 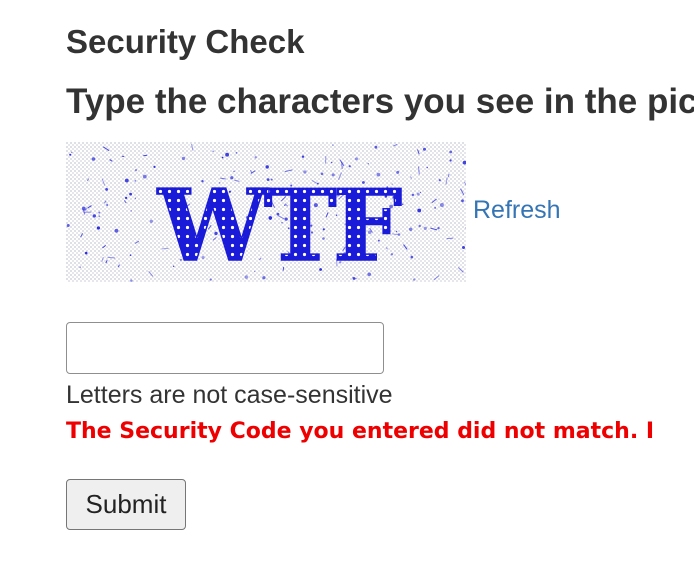 What do you see at coordinates (225, 348) in the screenshot?
I see `security-code-input` at bounding box center [225, 348].